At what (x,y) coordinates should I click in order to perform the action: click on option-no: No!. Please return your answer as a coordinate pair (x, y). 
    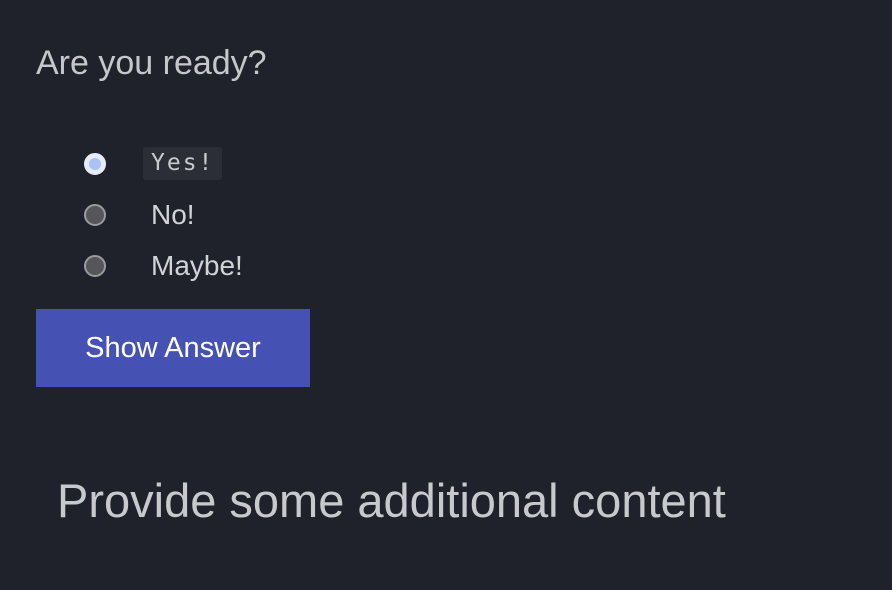
    Looking at the image, I should click on (284, 214).